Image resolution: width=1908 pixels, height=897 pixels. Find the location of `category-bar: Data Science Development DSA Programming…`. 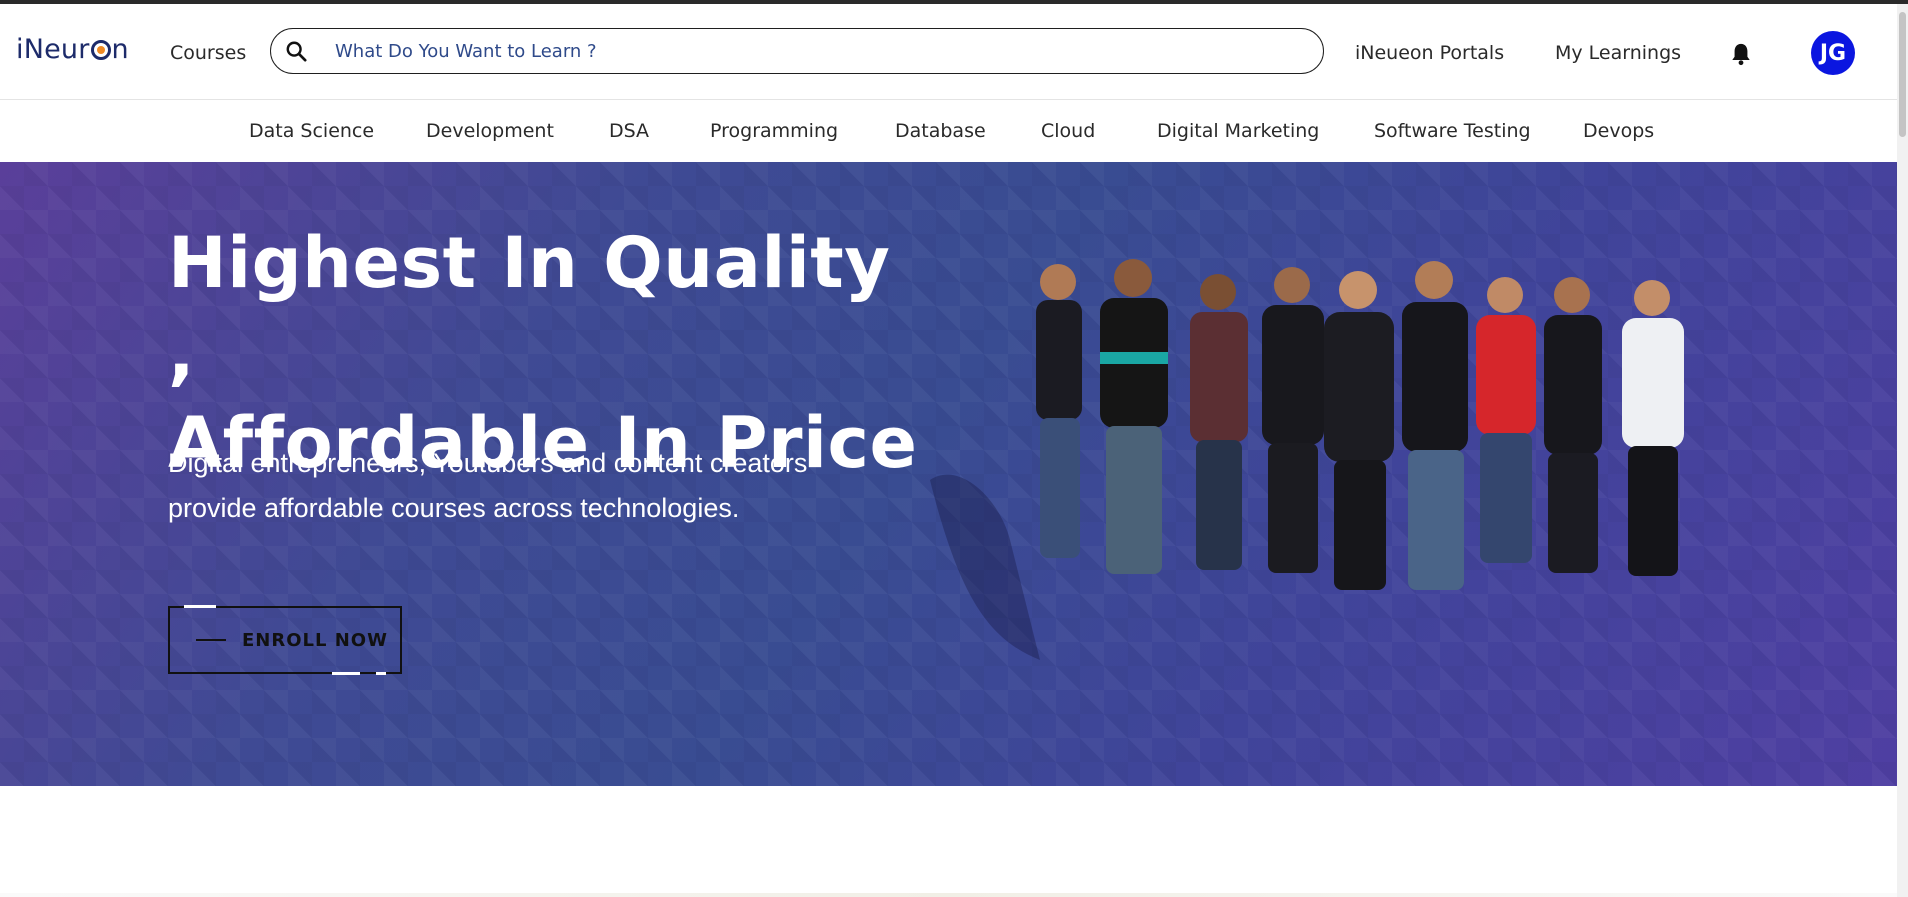

category-bar: Data Science Development DSA Programming… is located at coordinates (948, 130).